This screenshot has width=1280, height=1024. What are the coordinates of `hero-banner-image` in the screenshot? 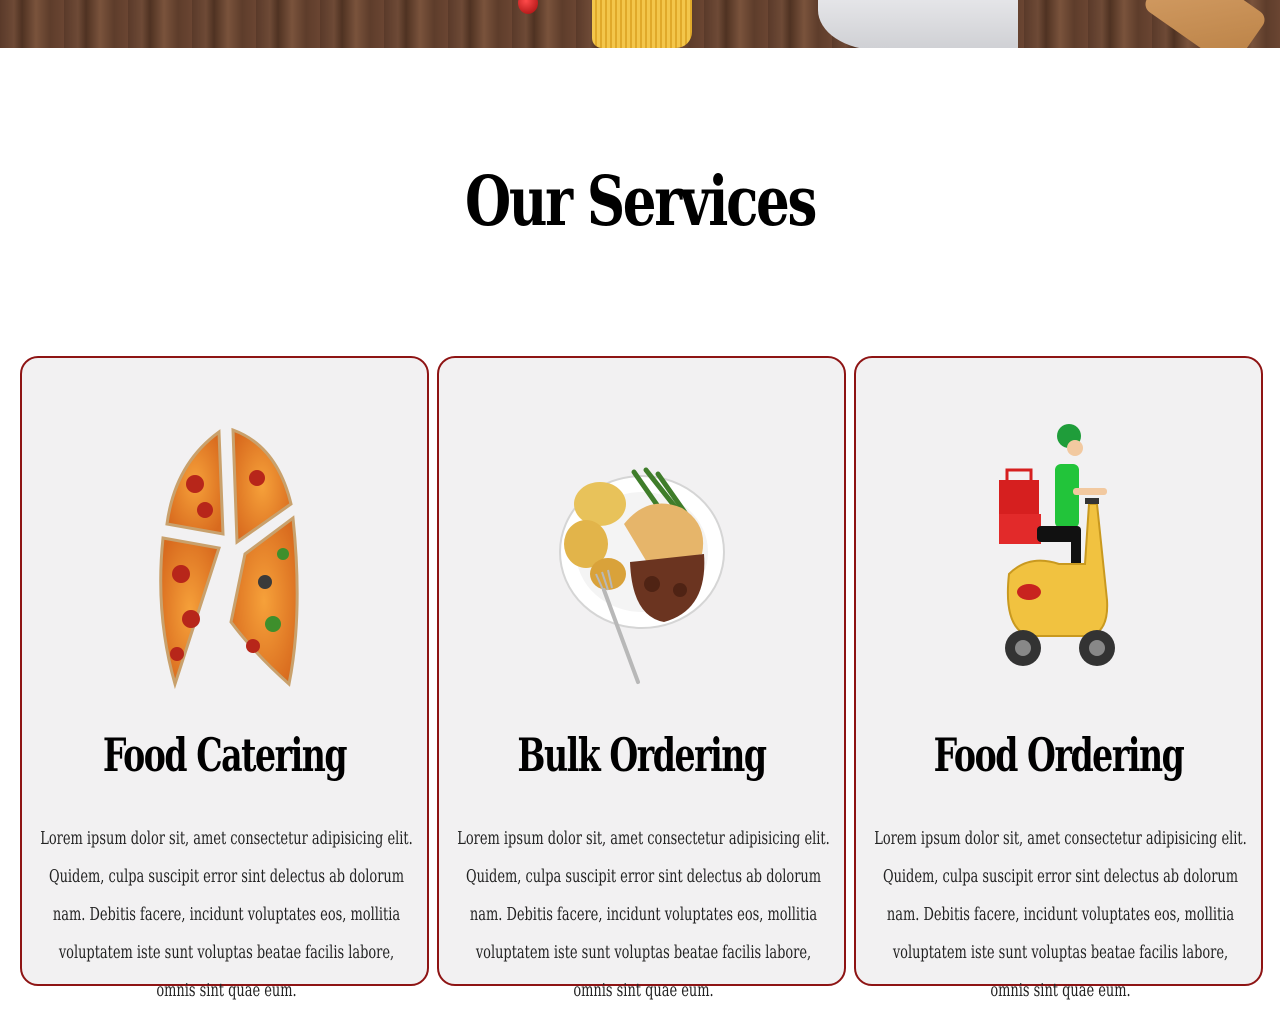 It's located at (640, 24).